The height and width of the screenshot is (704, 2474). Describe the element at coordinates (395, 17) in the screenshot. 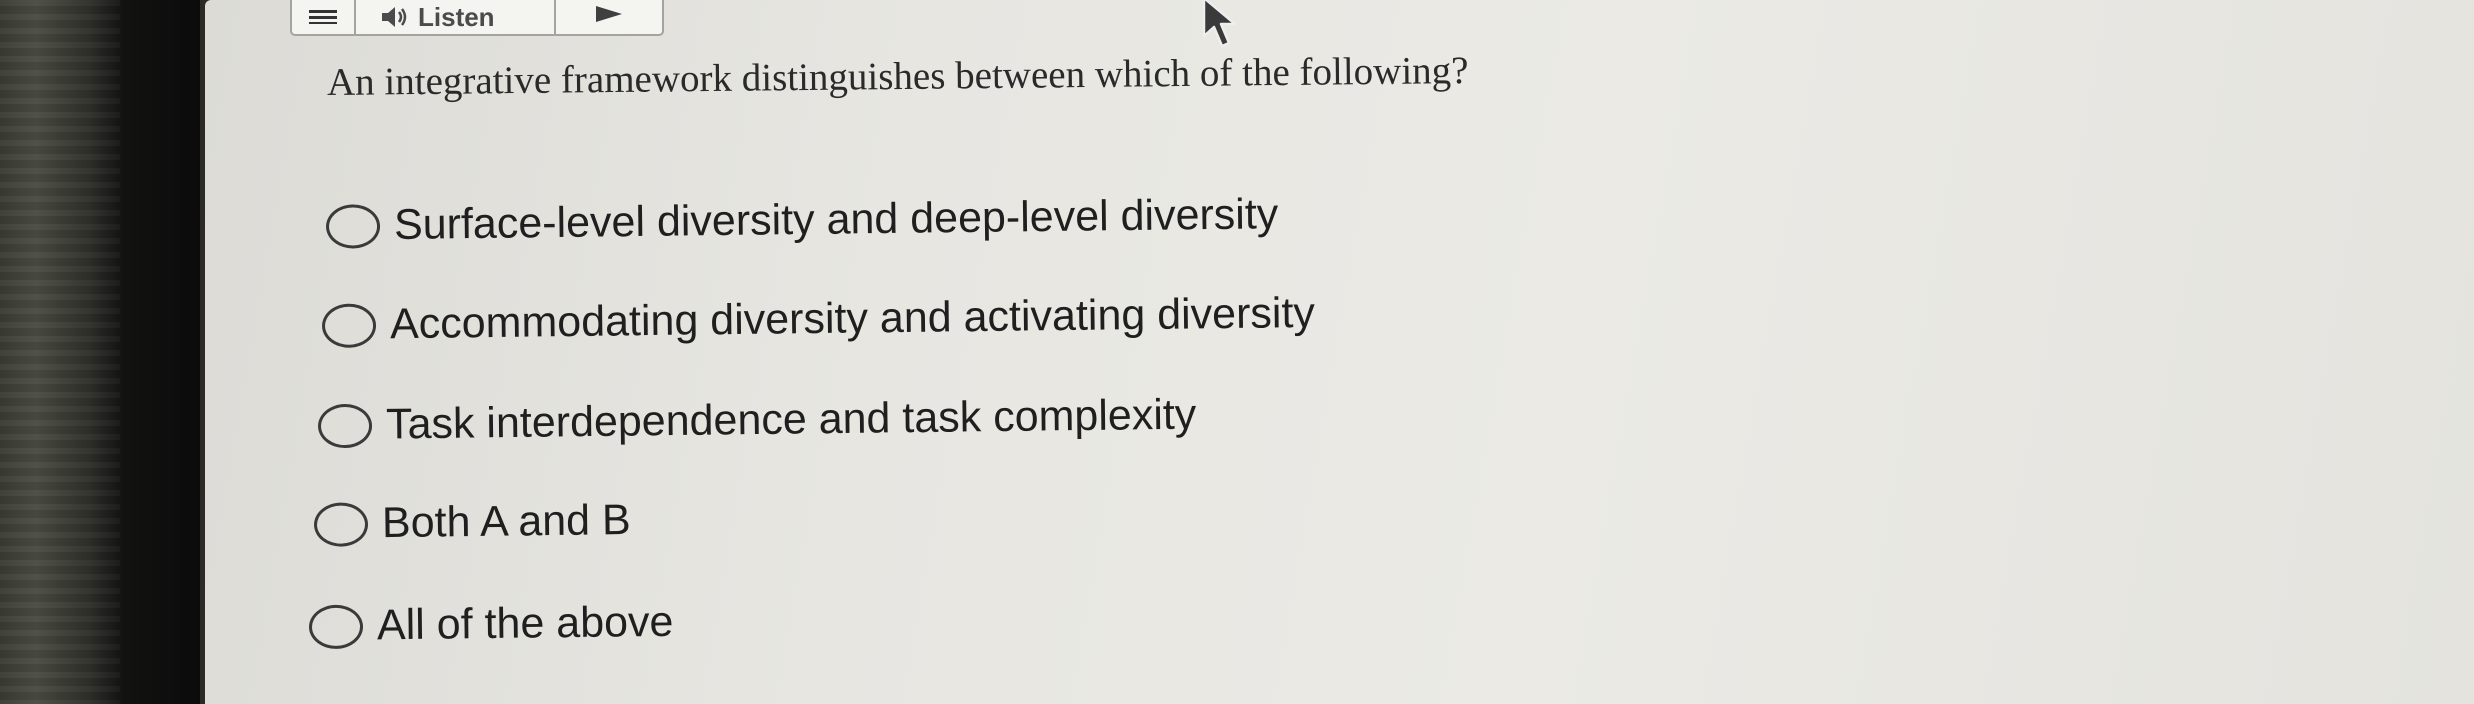

I see `speaker-icon` at that location.